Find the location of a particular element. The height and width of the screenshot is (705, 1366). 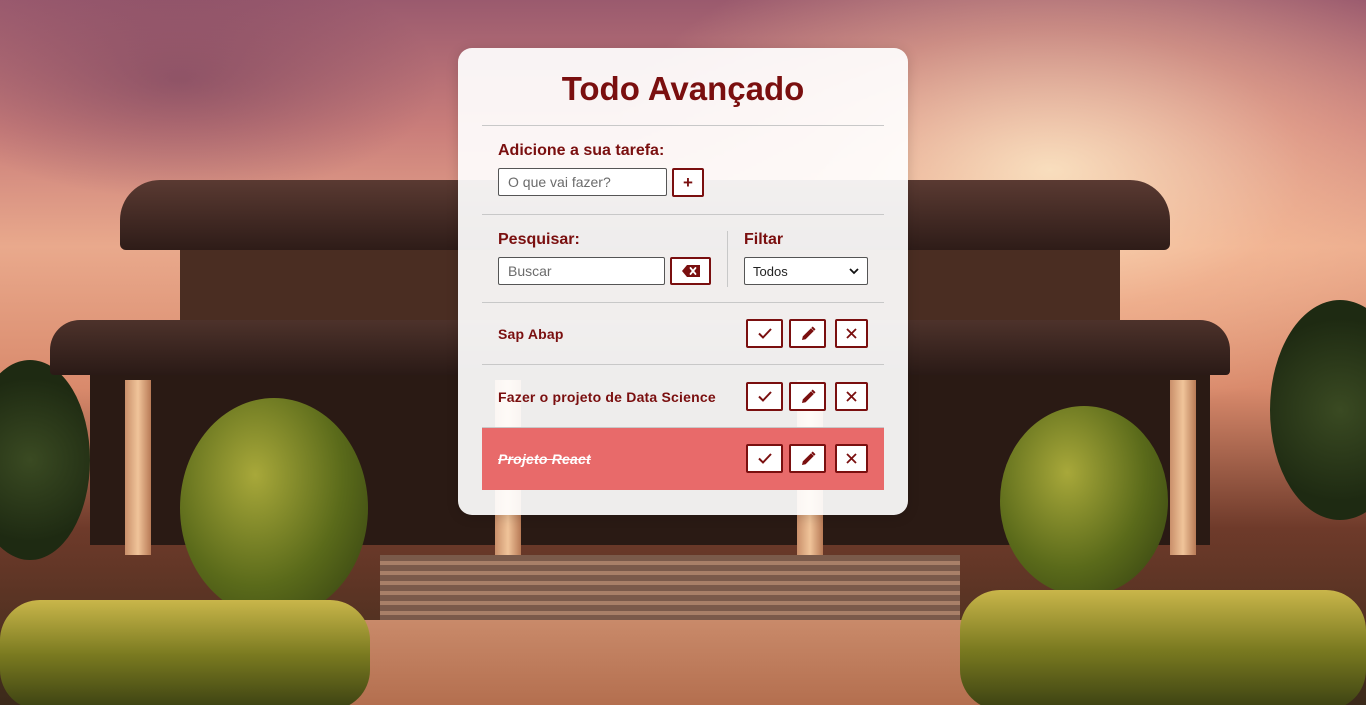

filter-selected-value: Todos is located at coordinates (770, 271).